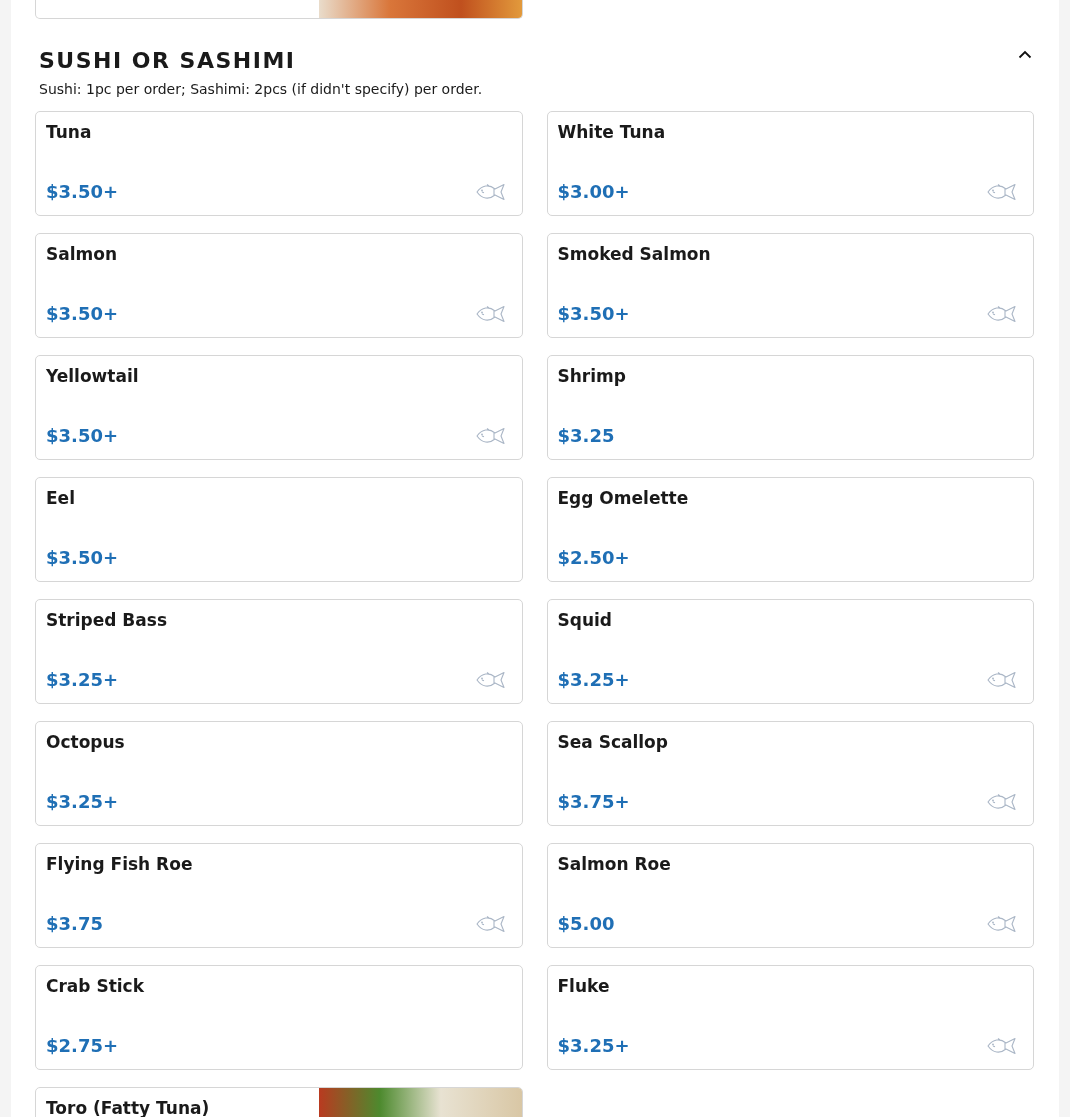  What do you see at coordinates (790, 529) in the screenshot?
I see `menu-item-card: Egg Omelette $2.50+` at bounding box center [790, 529].